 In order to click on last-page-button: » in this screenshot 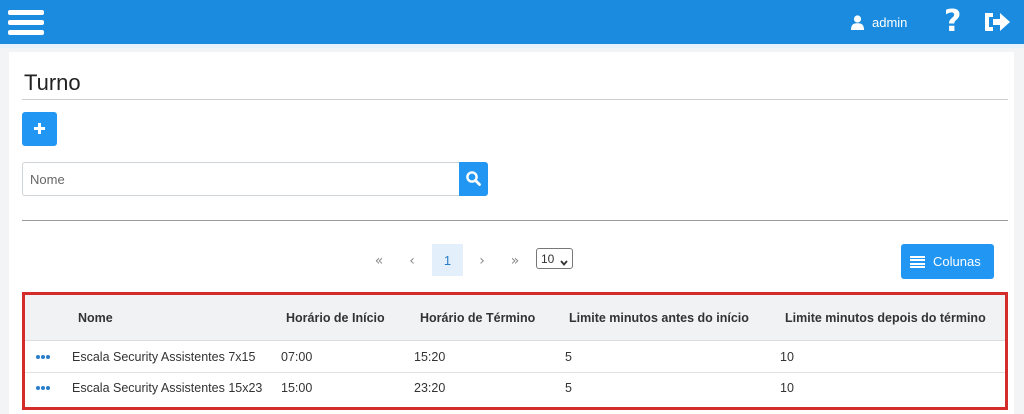, I will do `click(515, 261)`.